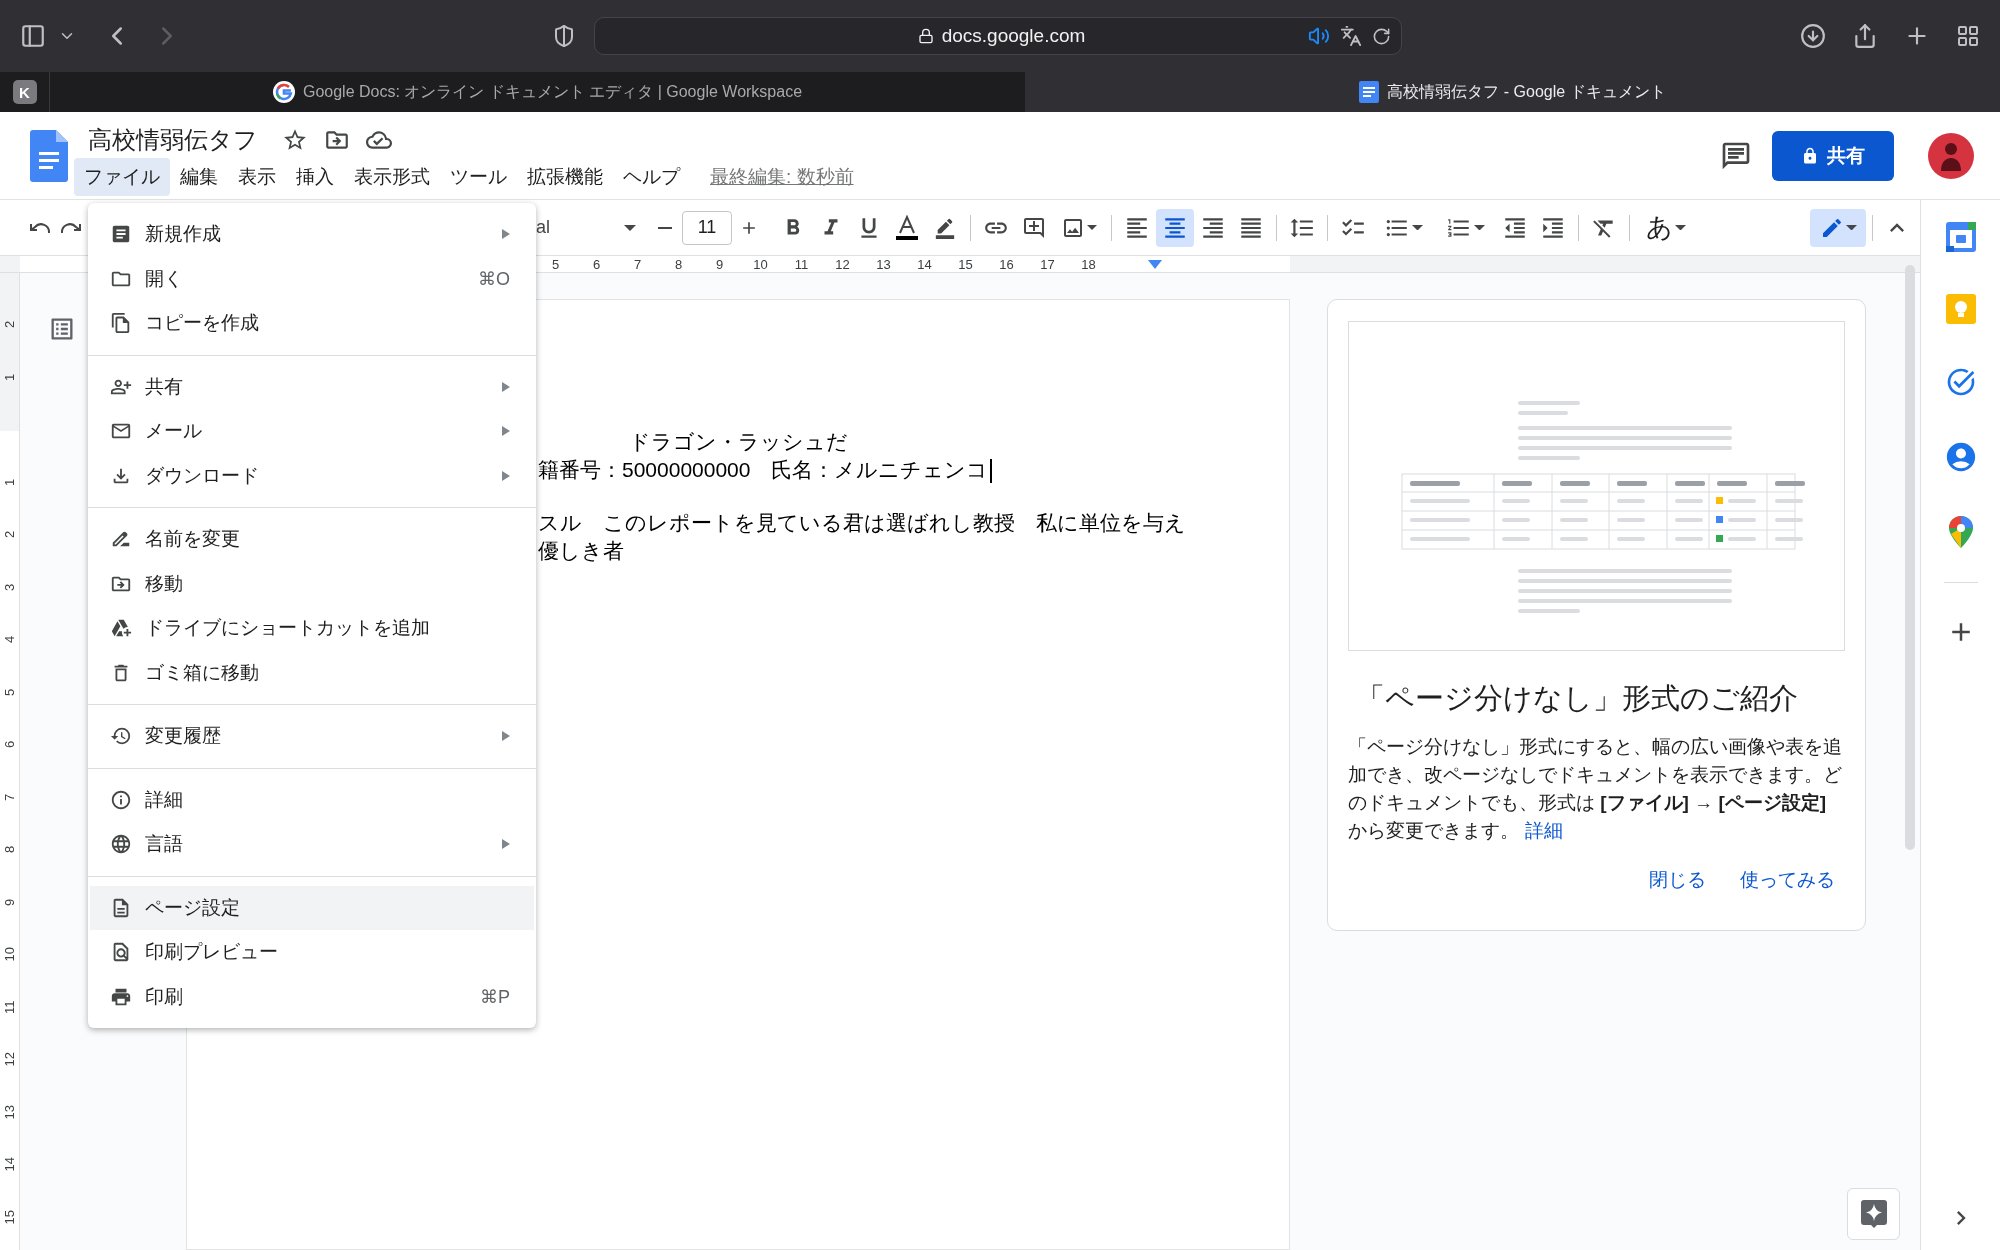 This screenshot has width=2000, height=1250. What do you see at coordinates (312, 844) in the screenshot?
I see `menu-item: 言語` at bounding box center [312, 844].